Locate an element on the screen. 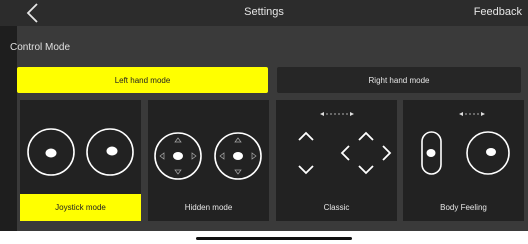  mode-label-joystick: Joystick mode is located at coordinates (80, 207).